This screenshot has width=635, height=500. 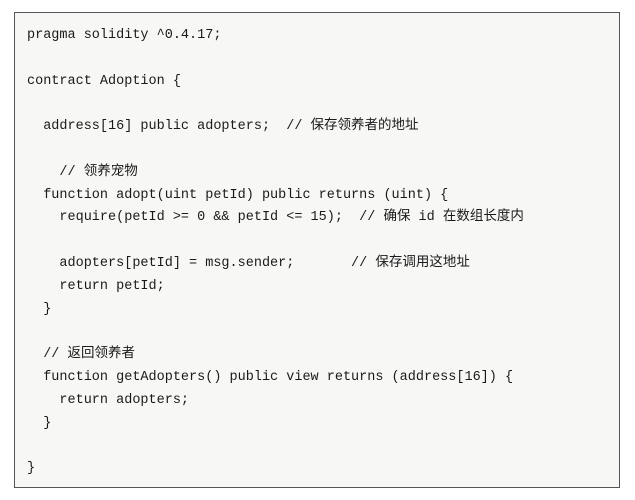 I want to click on code-line-comment-get-adopters: // 返回领养者, so click(x=81, y=355).